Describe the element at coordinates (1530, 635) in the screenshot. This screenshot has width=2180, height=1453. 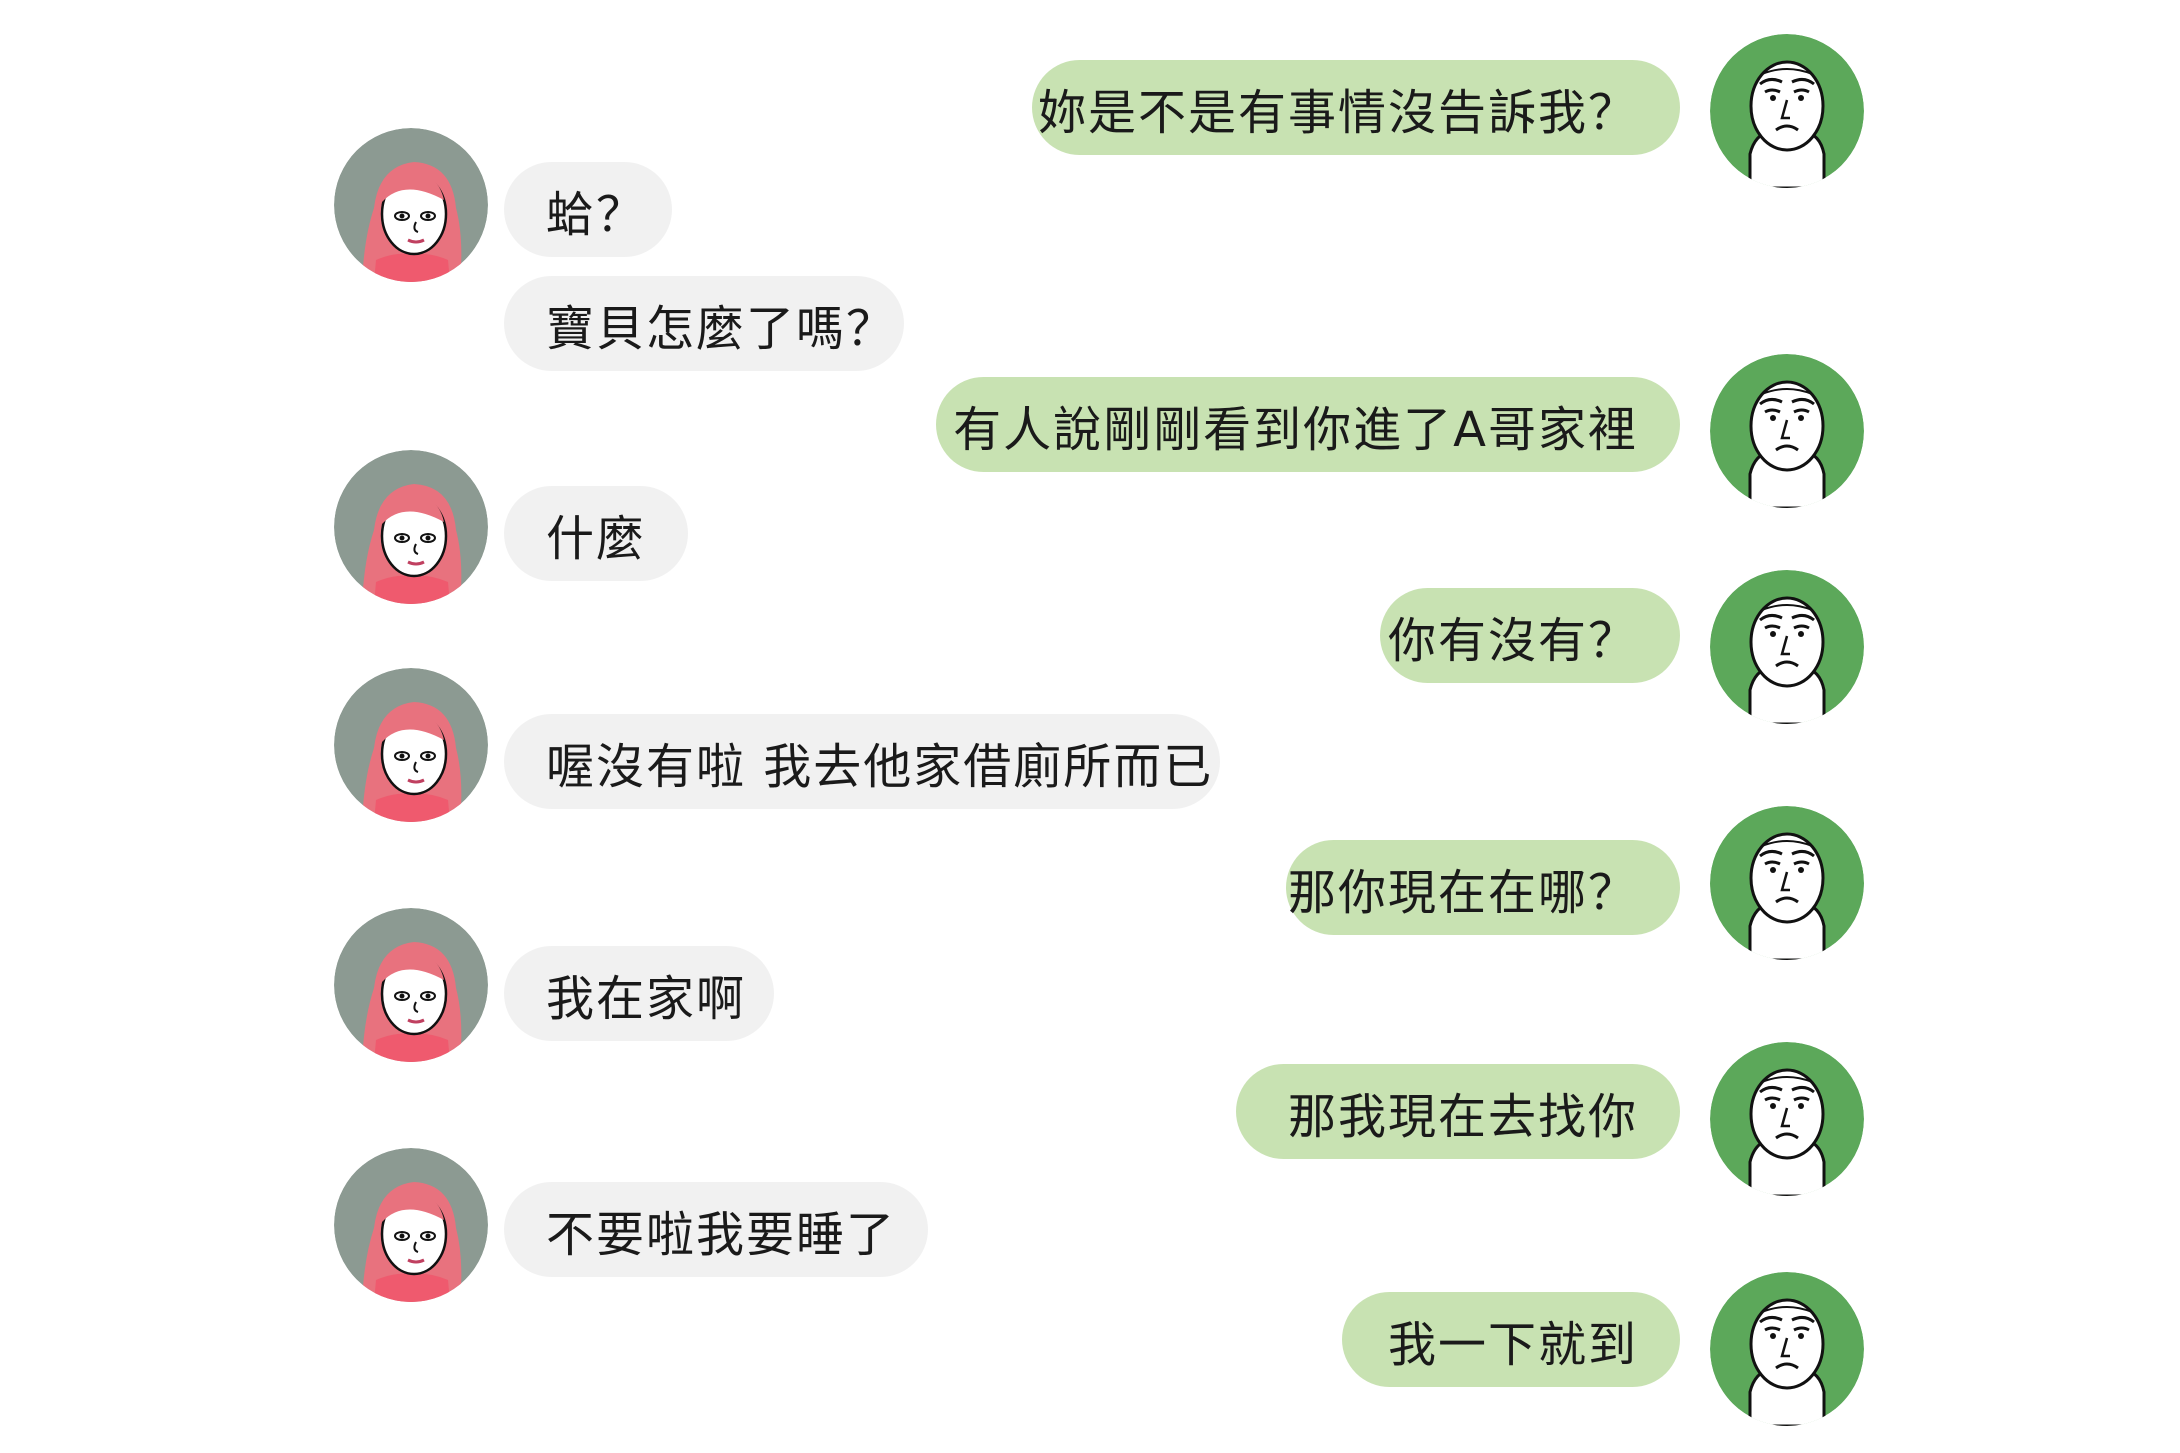
I see `message-bubble-self: 你有沒有？` at that location.